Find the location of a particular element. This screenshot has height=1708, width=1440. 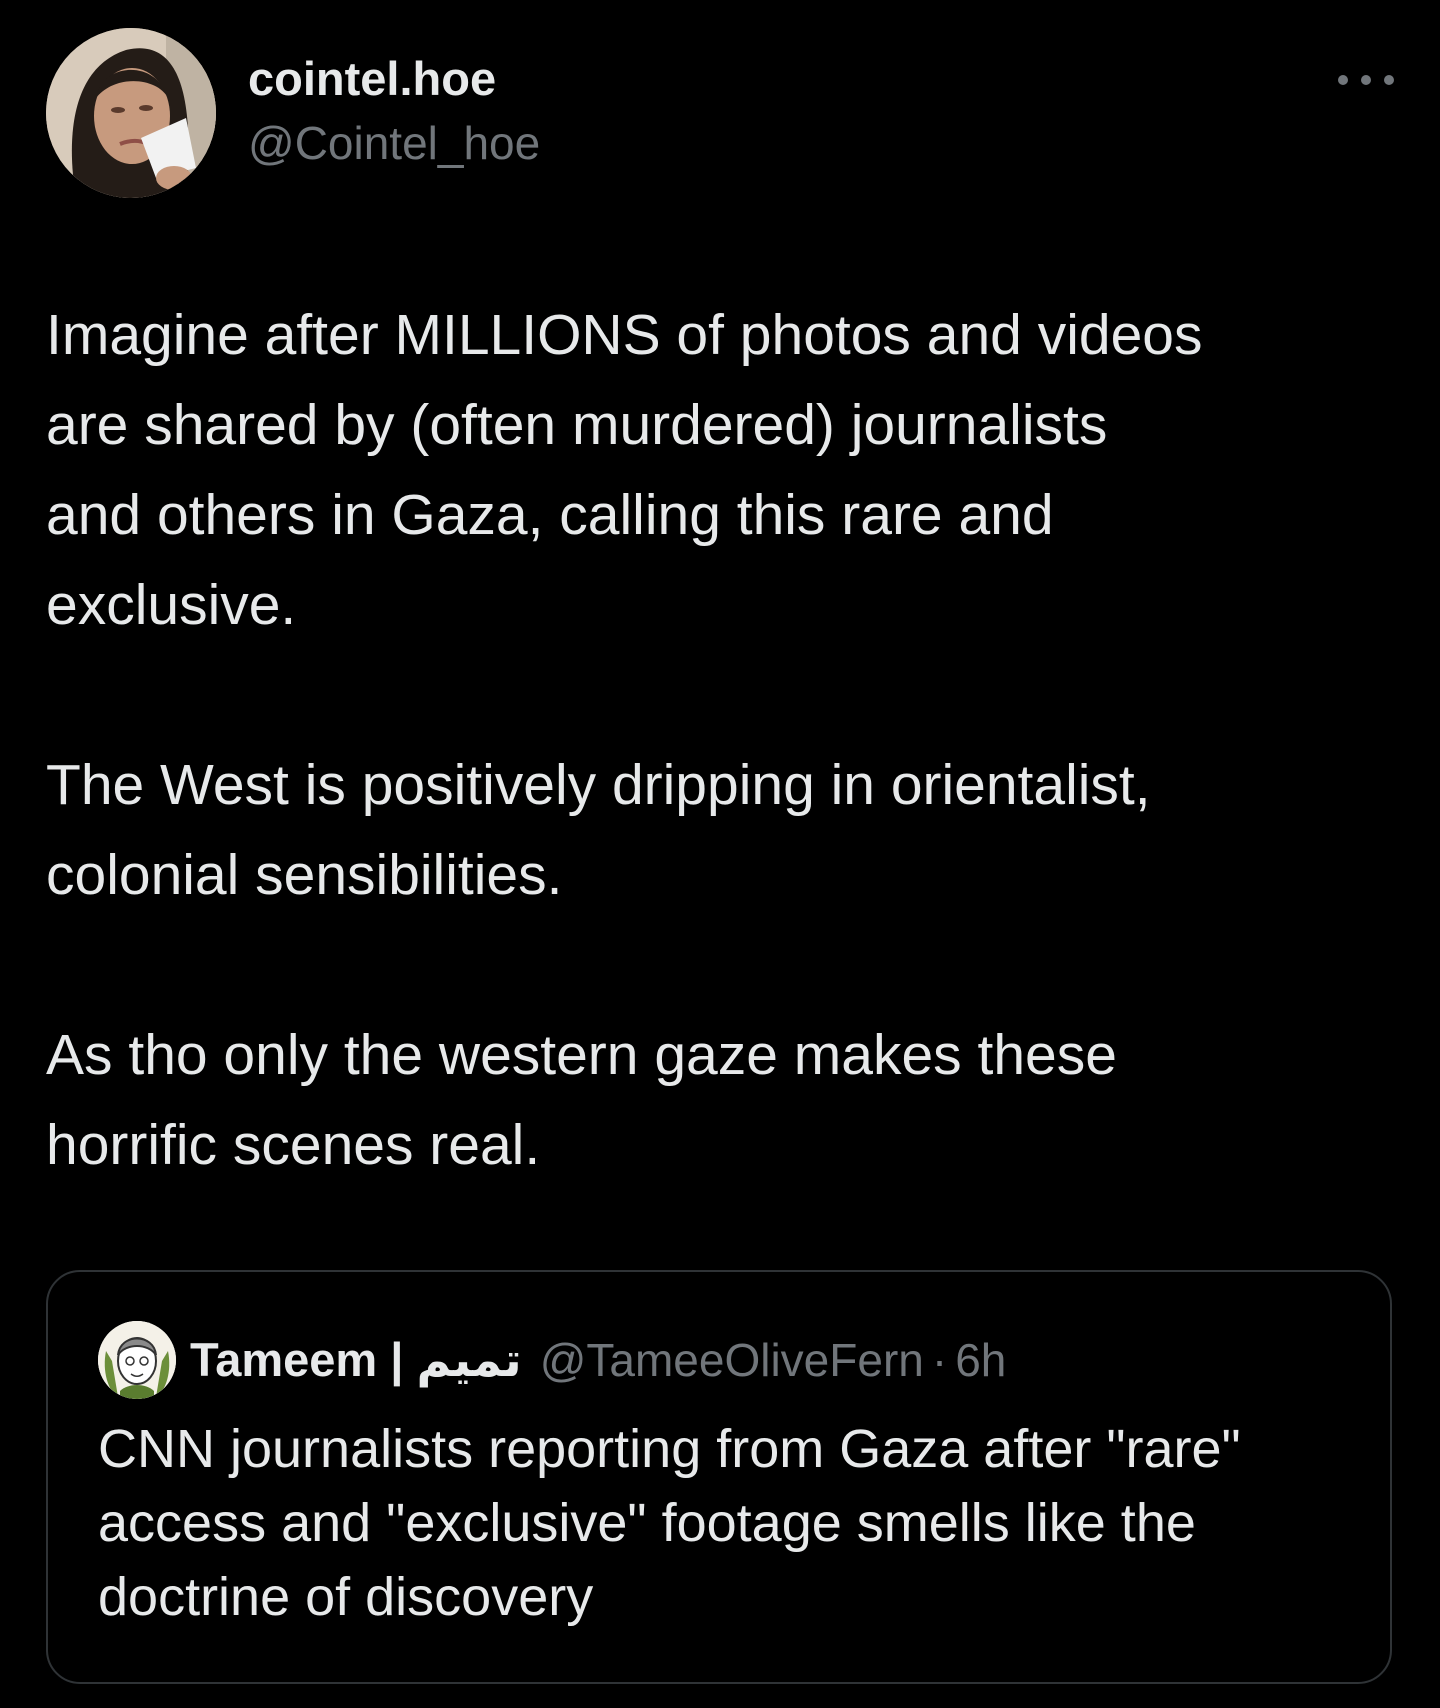

avatar is located at coordinates (131, 113).